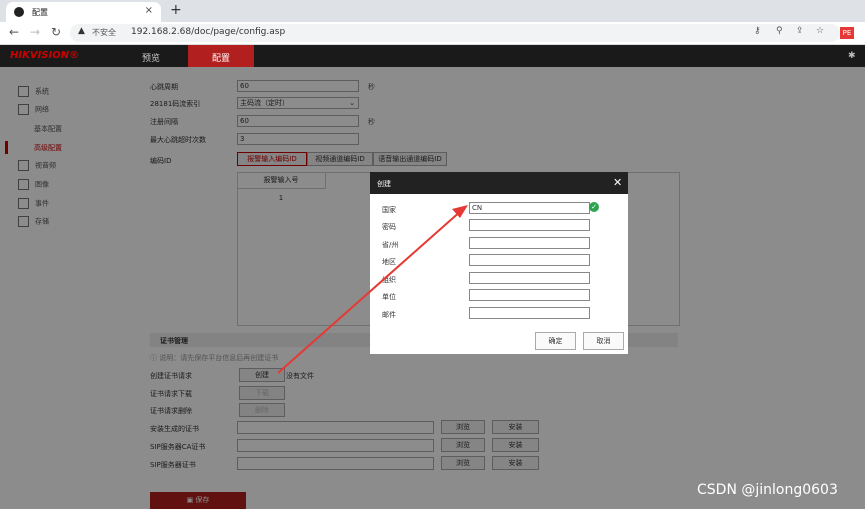  I want to click on annotation-arrow, so click(372, 289).